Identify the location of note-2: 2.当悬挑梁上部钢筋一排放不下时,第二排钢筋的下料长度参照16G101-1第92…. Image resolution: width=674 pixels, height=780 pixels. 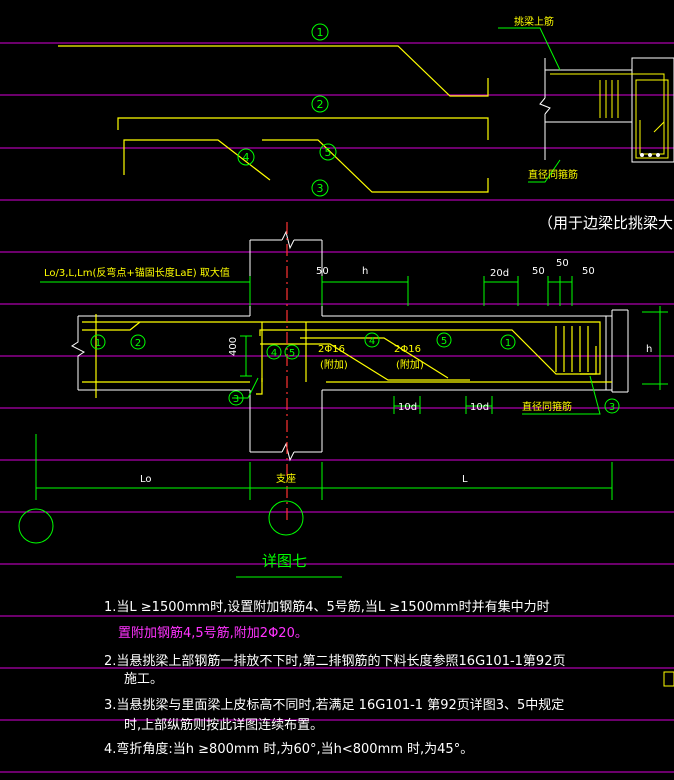
(335, 661).